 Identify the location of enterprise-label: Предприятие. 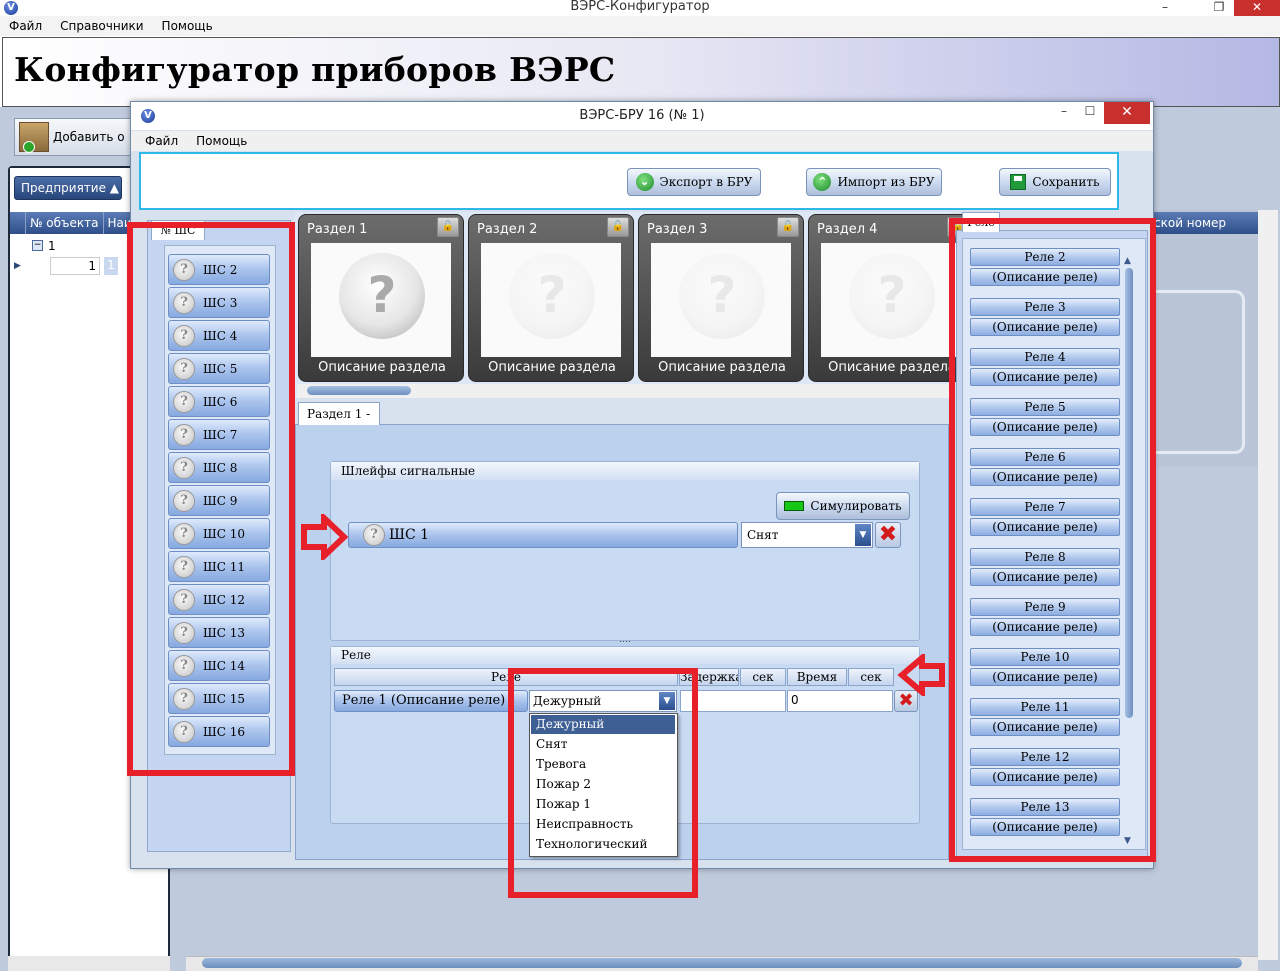
(63, 188).